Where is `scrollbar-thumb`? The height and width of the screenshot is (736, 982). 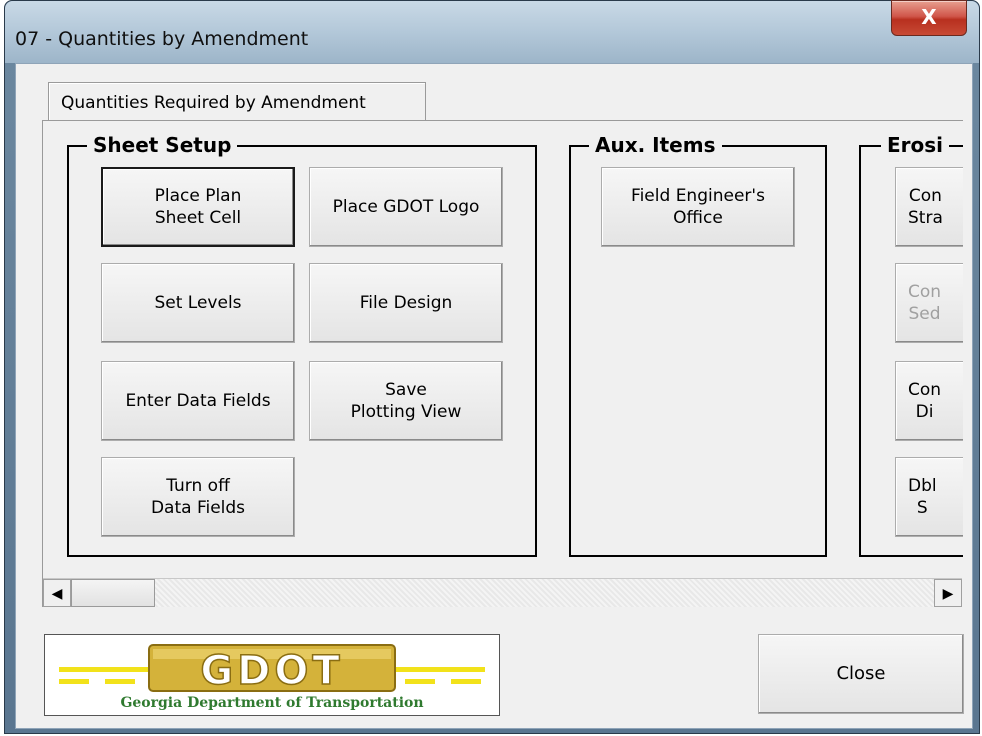 scrollbar-thumb is located at coordinates (113, 593).